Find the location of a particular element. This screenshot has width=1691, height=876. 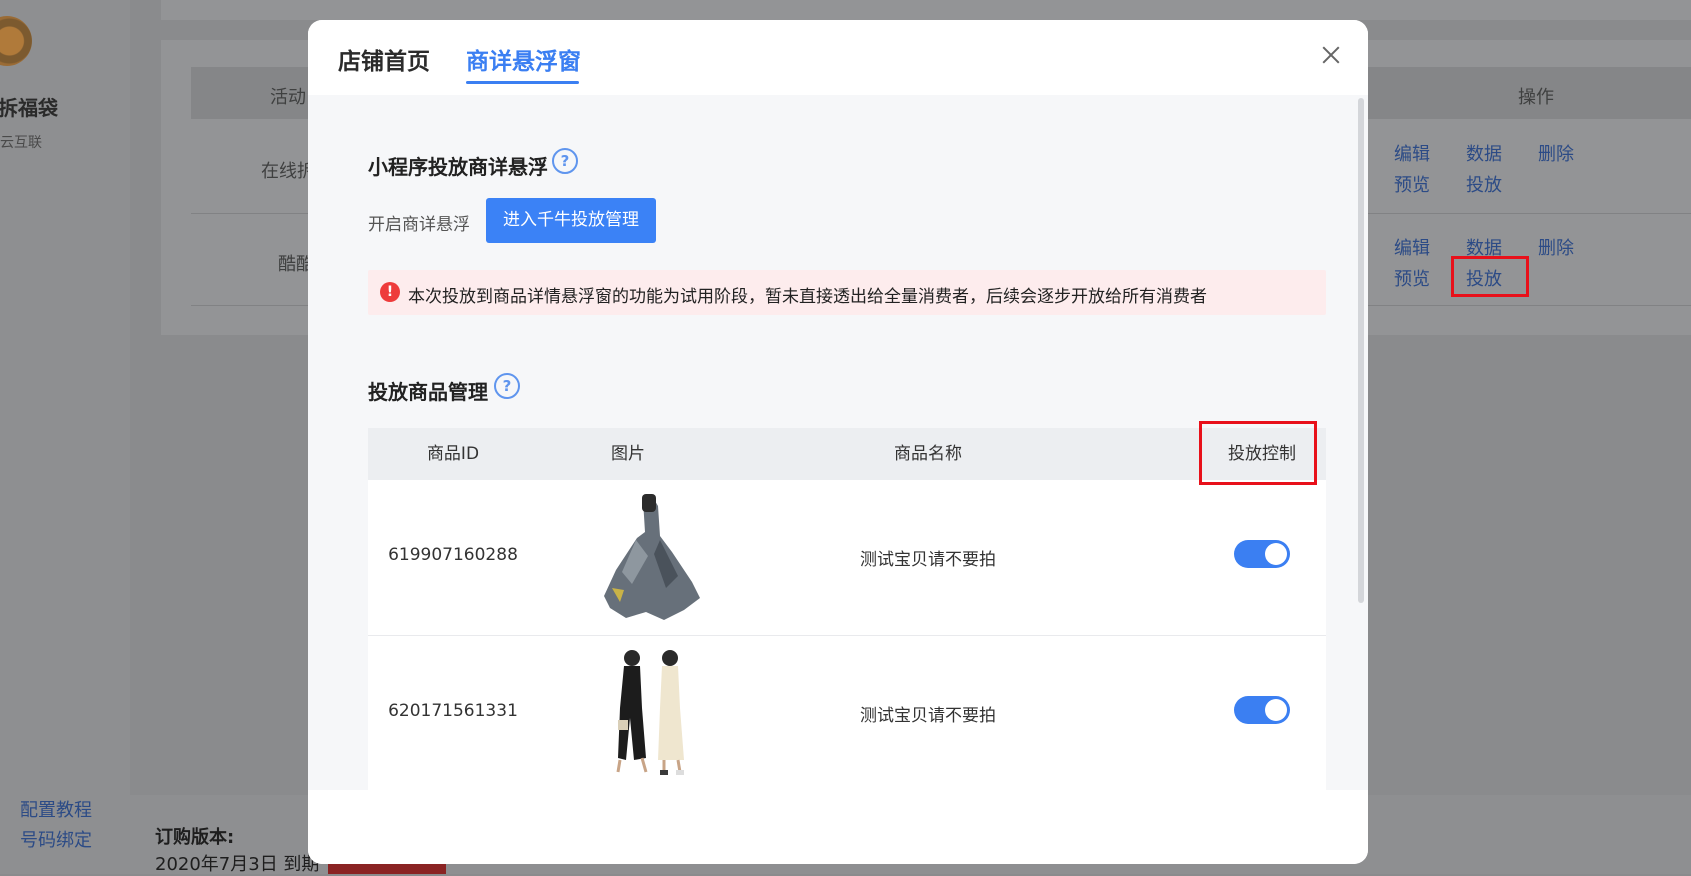

app-title: 拆福袋 is located at coordinates (29, 108).